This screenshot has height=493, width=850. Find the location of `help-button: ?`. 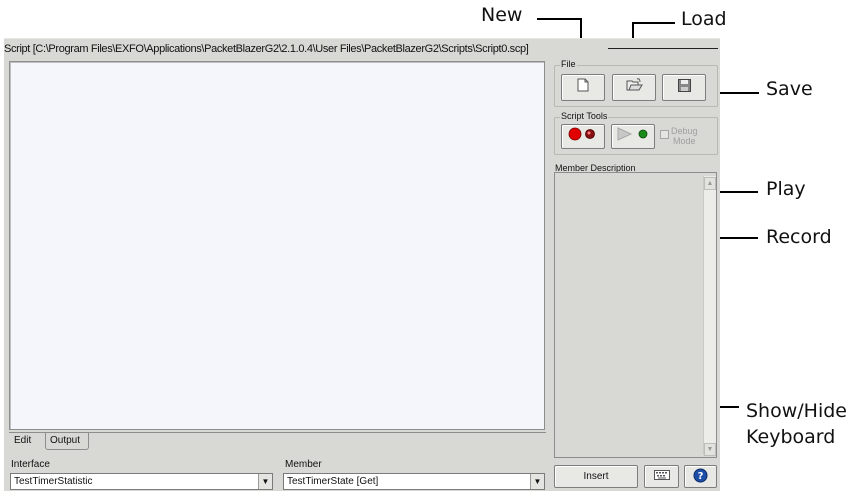

help-button: ? is located at coordinates (700, 476).